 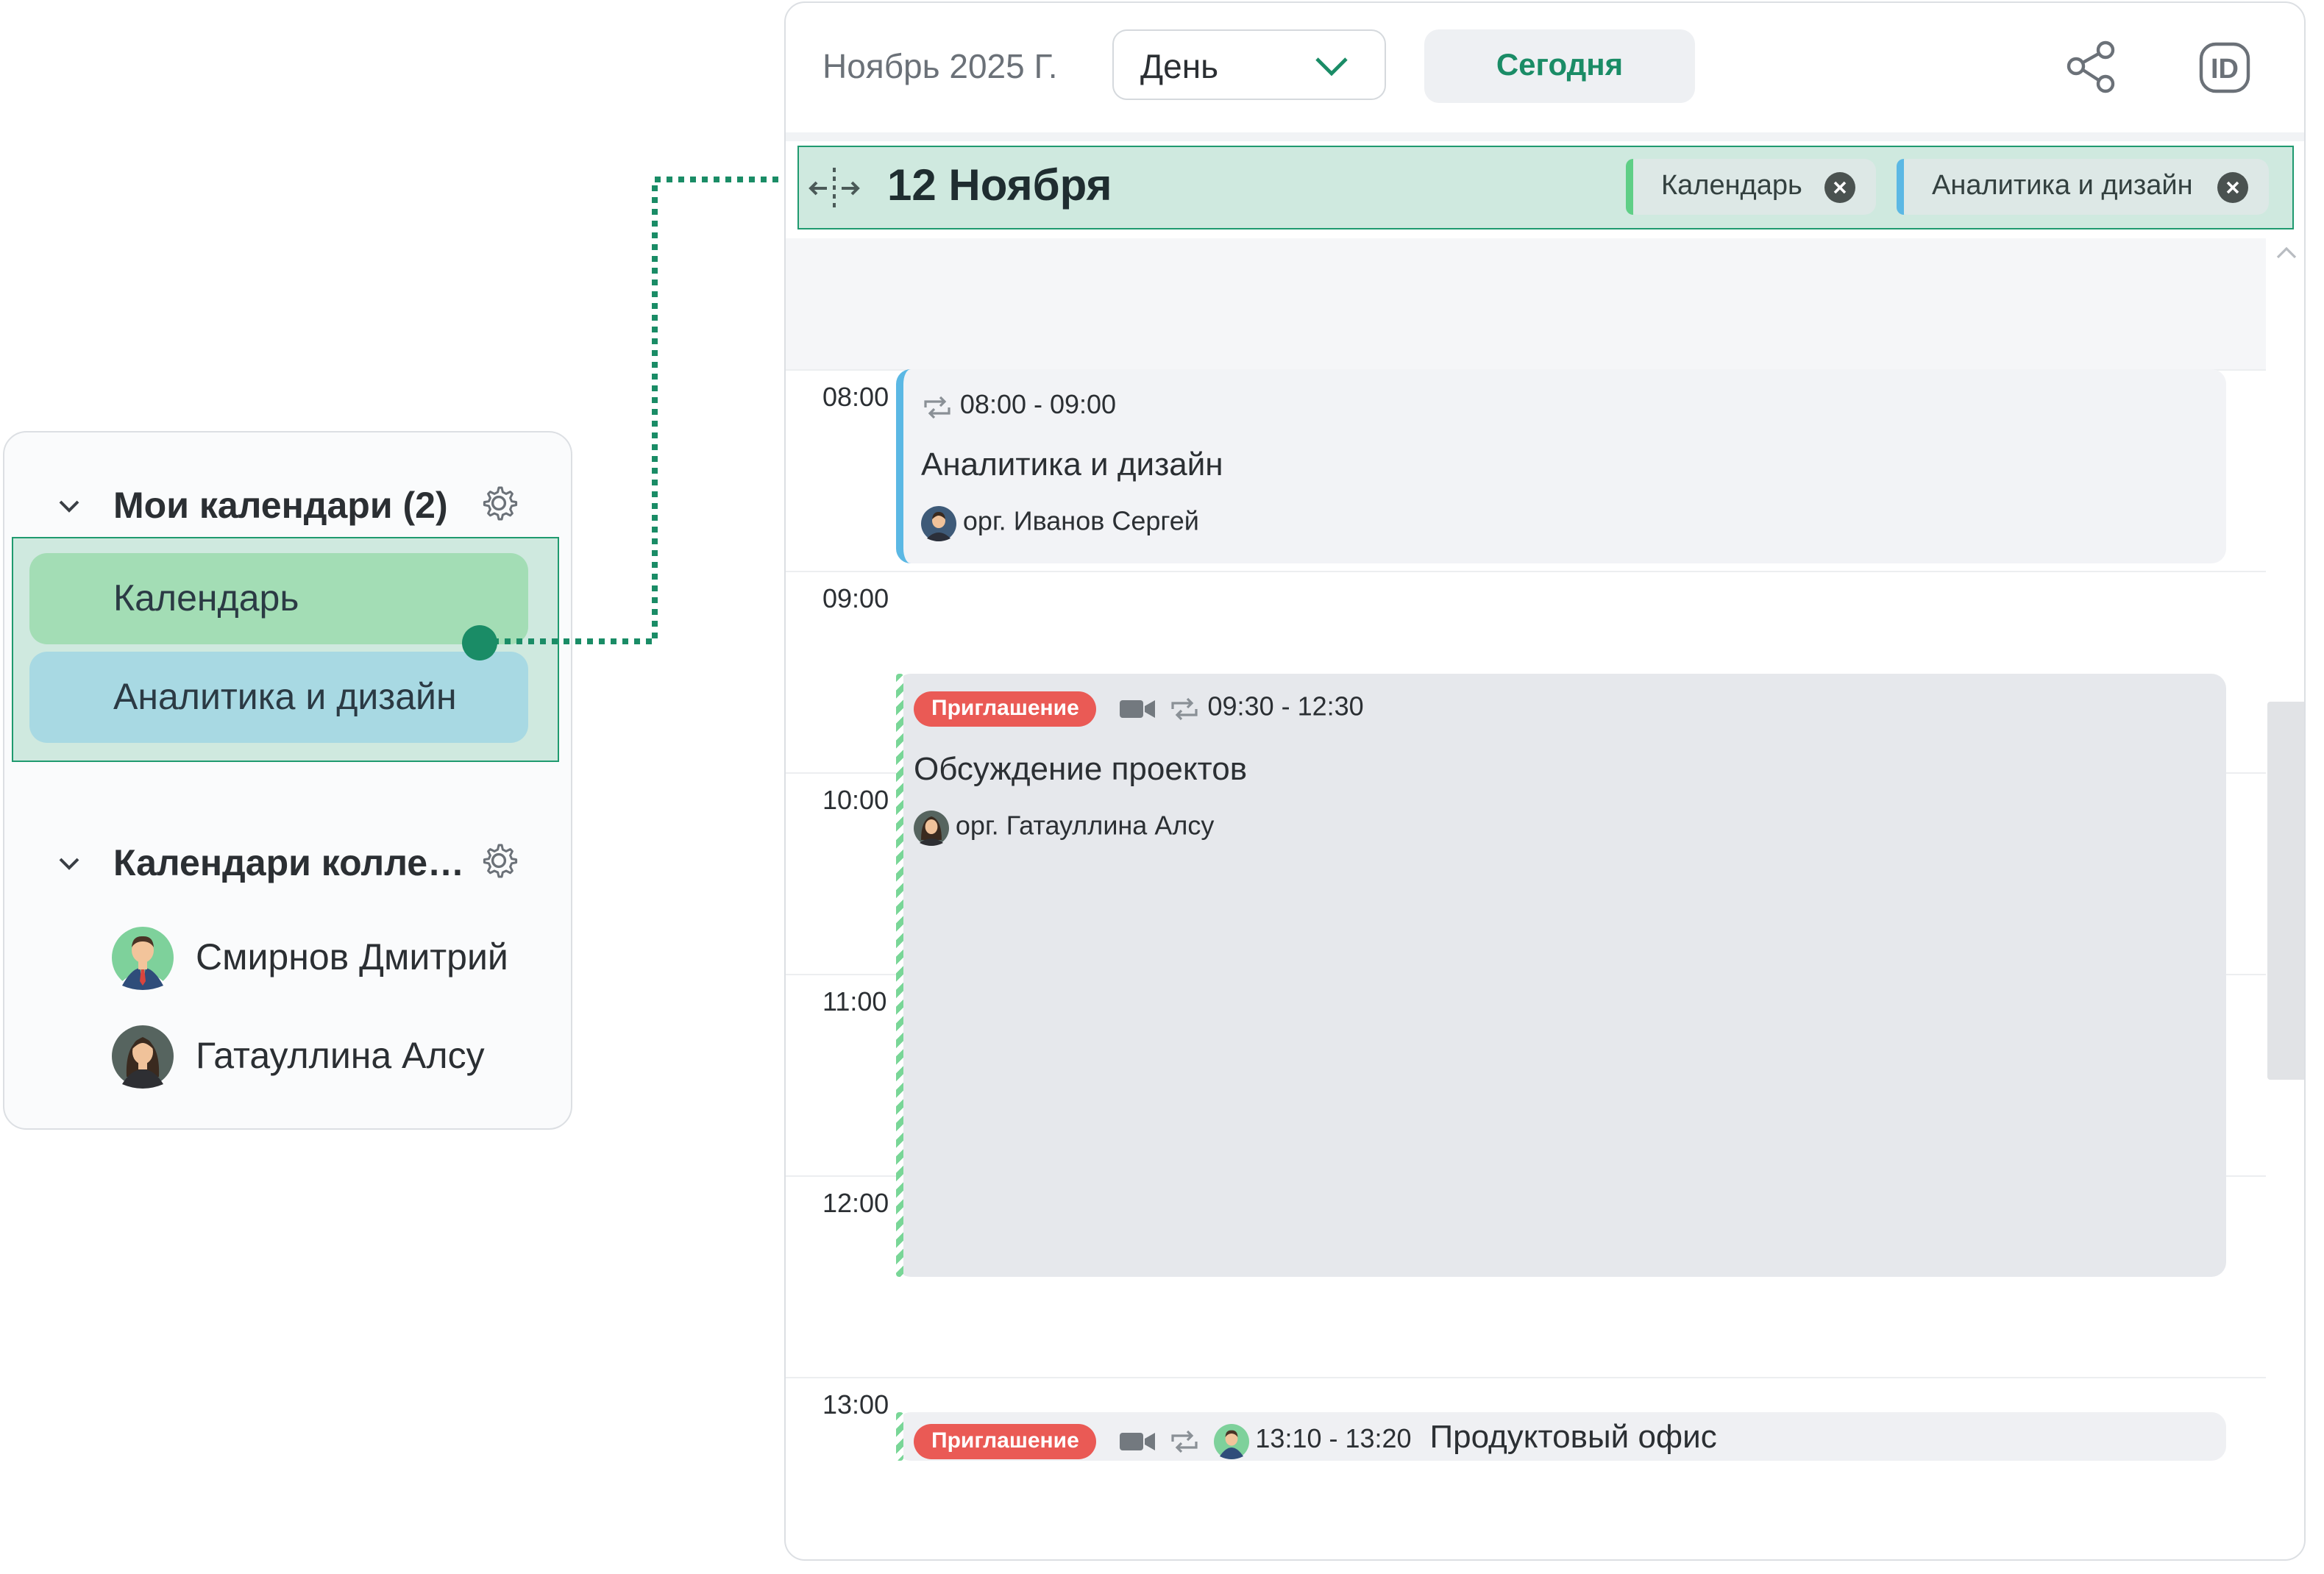 I want to click on colleague-name: Смирнов Дмитрий, so click(x=352, y=957).